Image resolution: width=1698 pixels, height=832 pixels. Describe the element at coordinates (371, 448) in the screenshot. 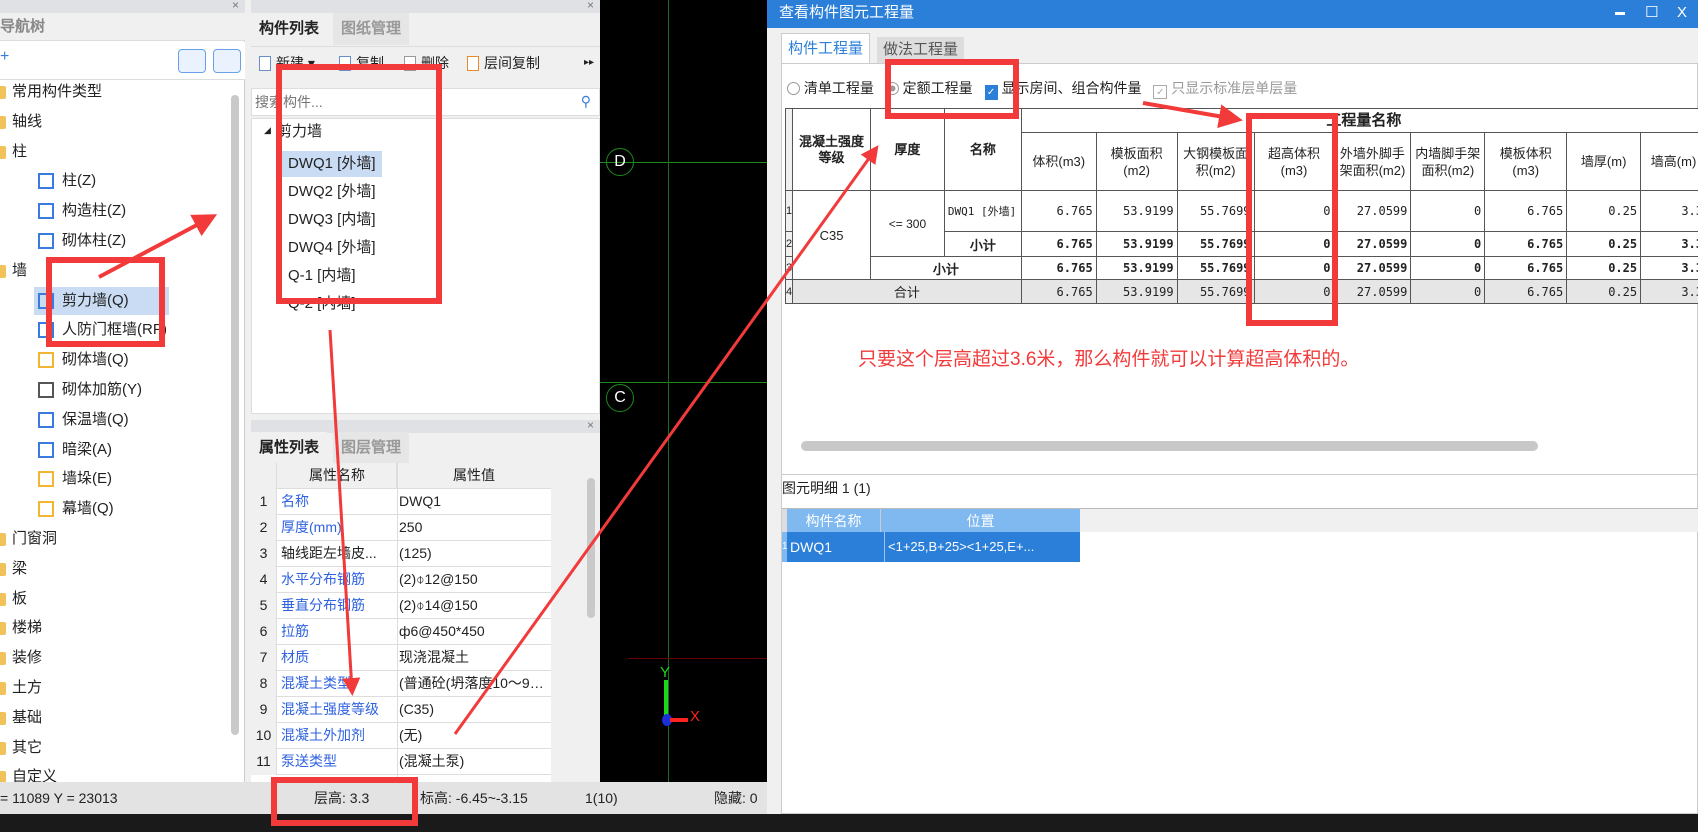

I see `tab-layer-management: 图层管理` at that location.